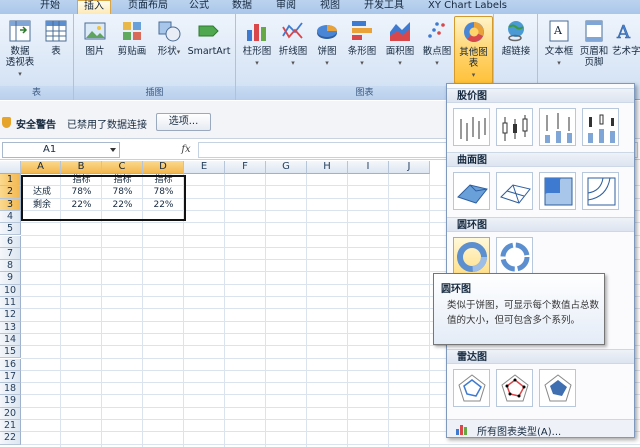  I want to click on hyperlink-button: 超链接, so click(516, 37).